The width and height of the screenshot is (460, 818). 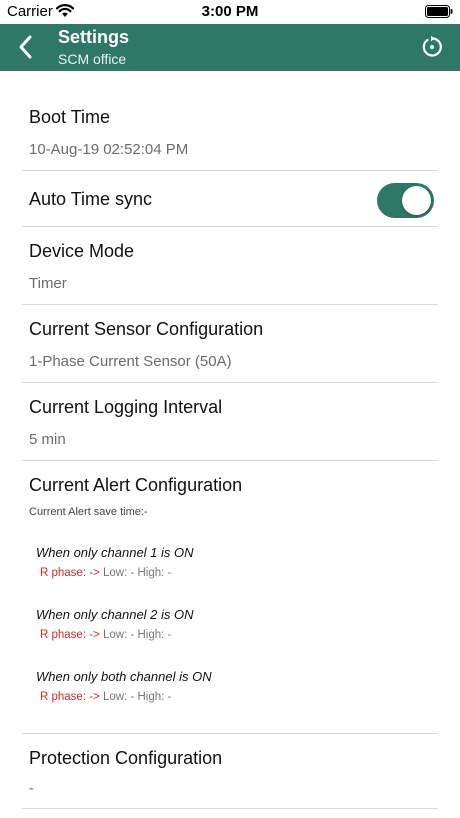 I want to click on alert-config-label: Current Alert Configuration, so click(x=136, y=485).